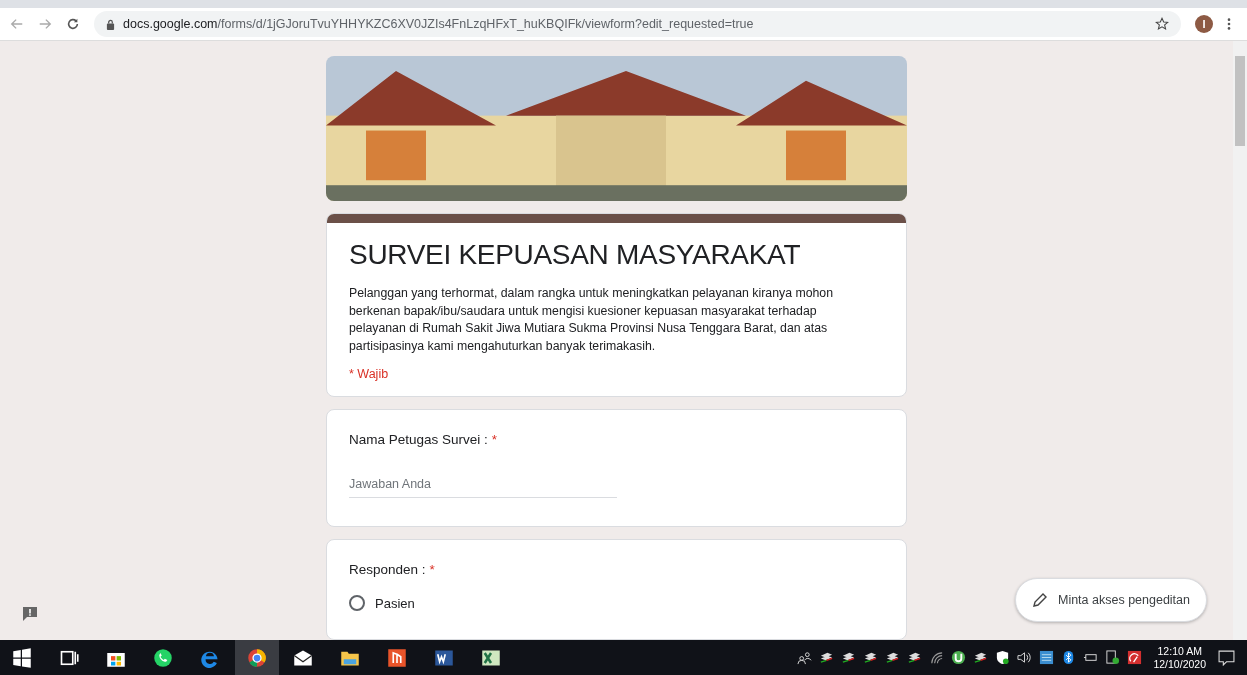 This screenshot has height=675, width=1247. What do you see at coordinates (73, 24) in the screenshot?
I see `reload-icon` at bounding box center [73, 24].